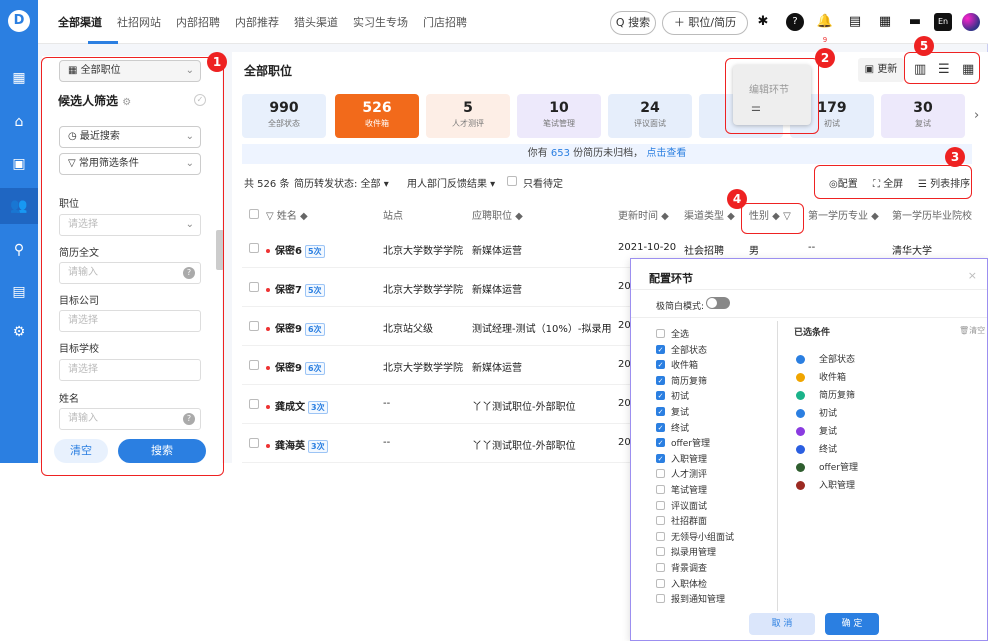 This screenshot has width=988, height=641. What do you see at coordinates (827, 466) in the screenshot?
I see `selected-item: offer管理` at bounding box center [827, 466].